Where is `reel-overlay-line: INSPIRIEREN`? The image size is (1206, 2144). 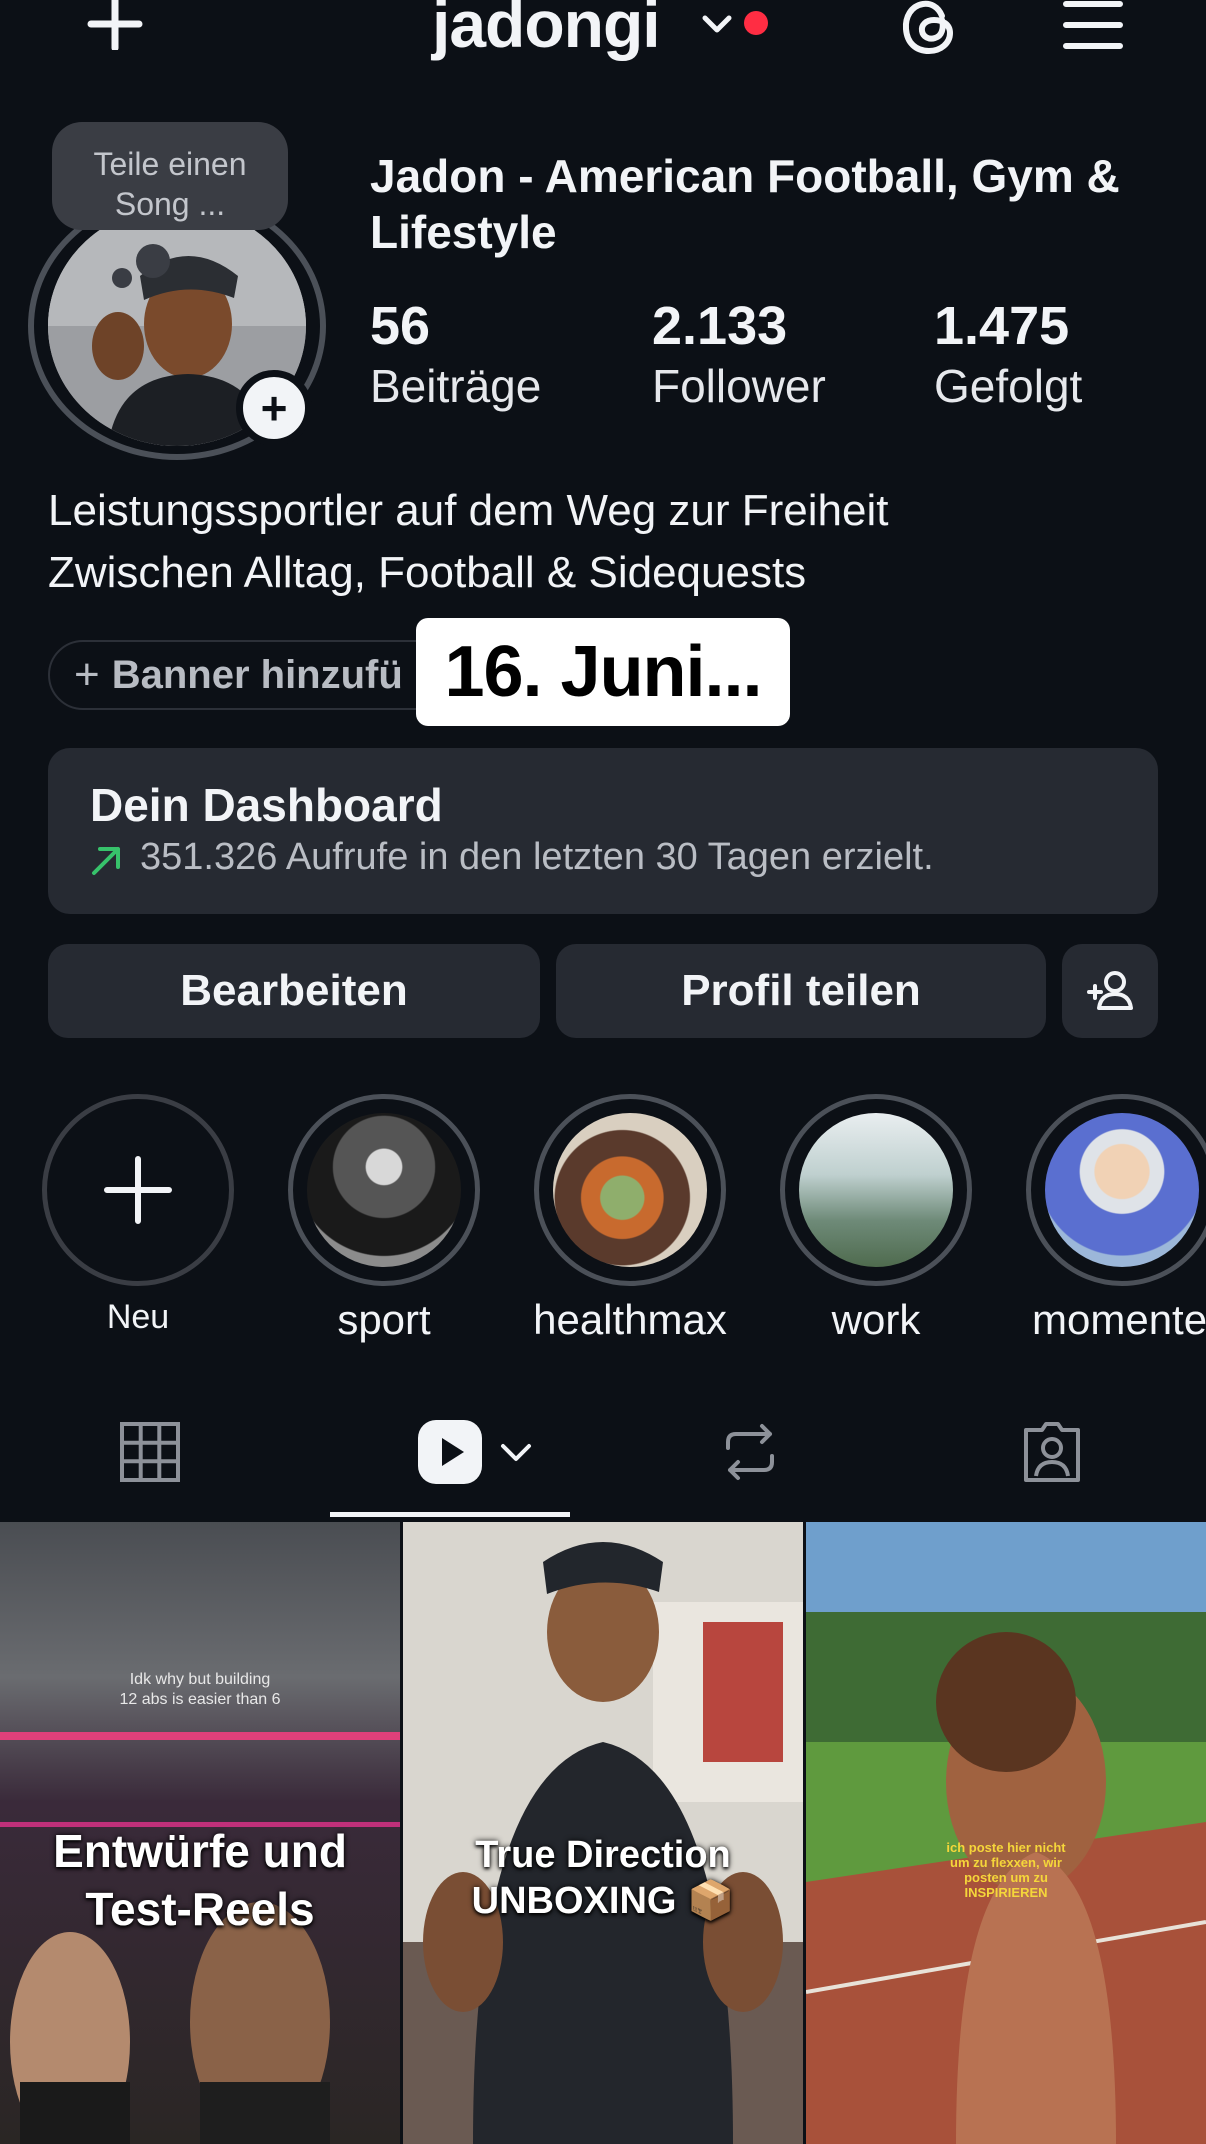 reel-overlay-line: INSPIRIEREN is located at coordinates (1006, 1892).